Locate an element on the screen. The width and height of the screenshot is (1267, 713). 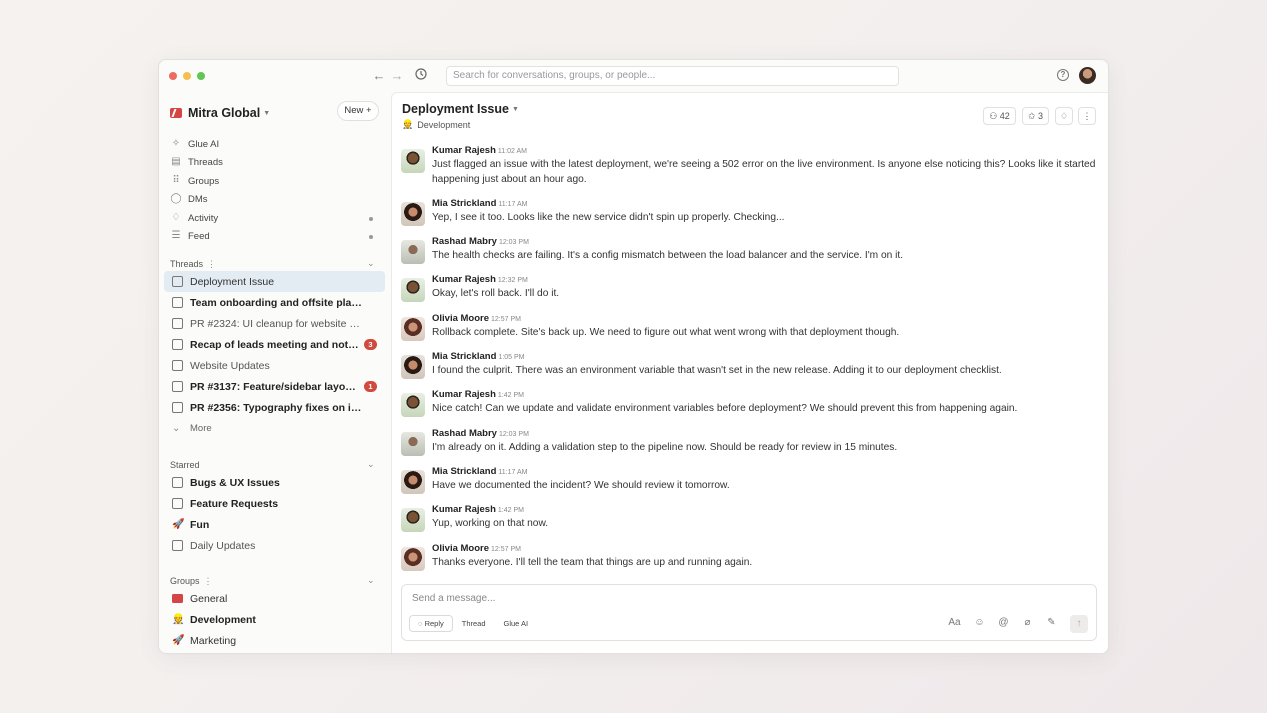
notifications-button: ♢ is located at coordinates (1064, 116).